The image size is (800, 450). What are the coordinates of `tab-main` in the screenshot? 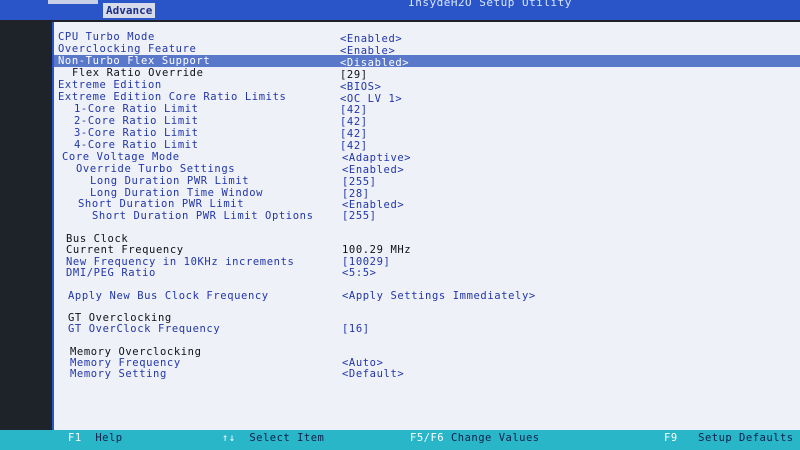 It's located at (73, 2).